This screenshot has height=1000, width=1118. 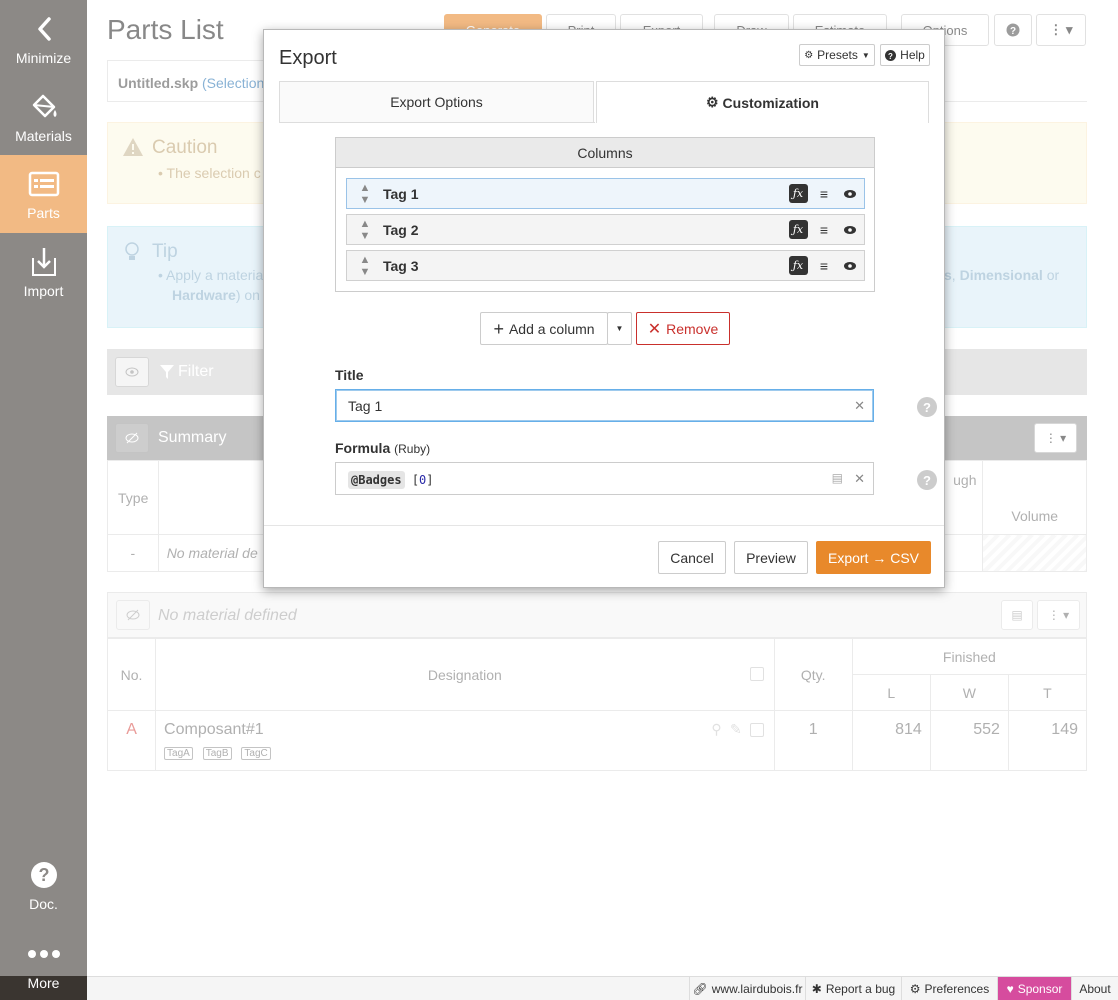 What do you see at coordinates (436, 102) in the screenshot?
I see `tab-export-options: Export Options` at bounding box center [436, 102].